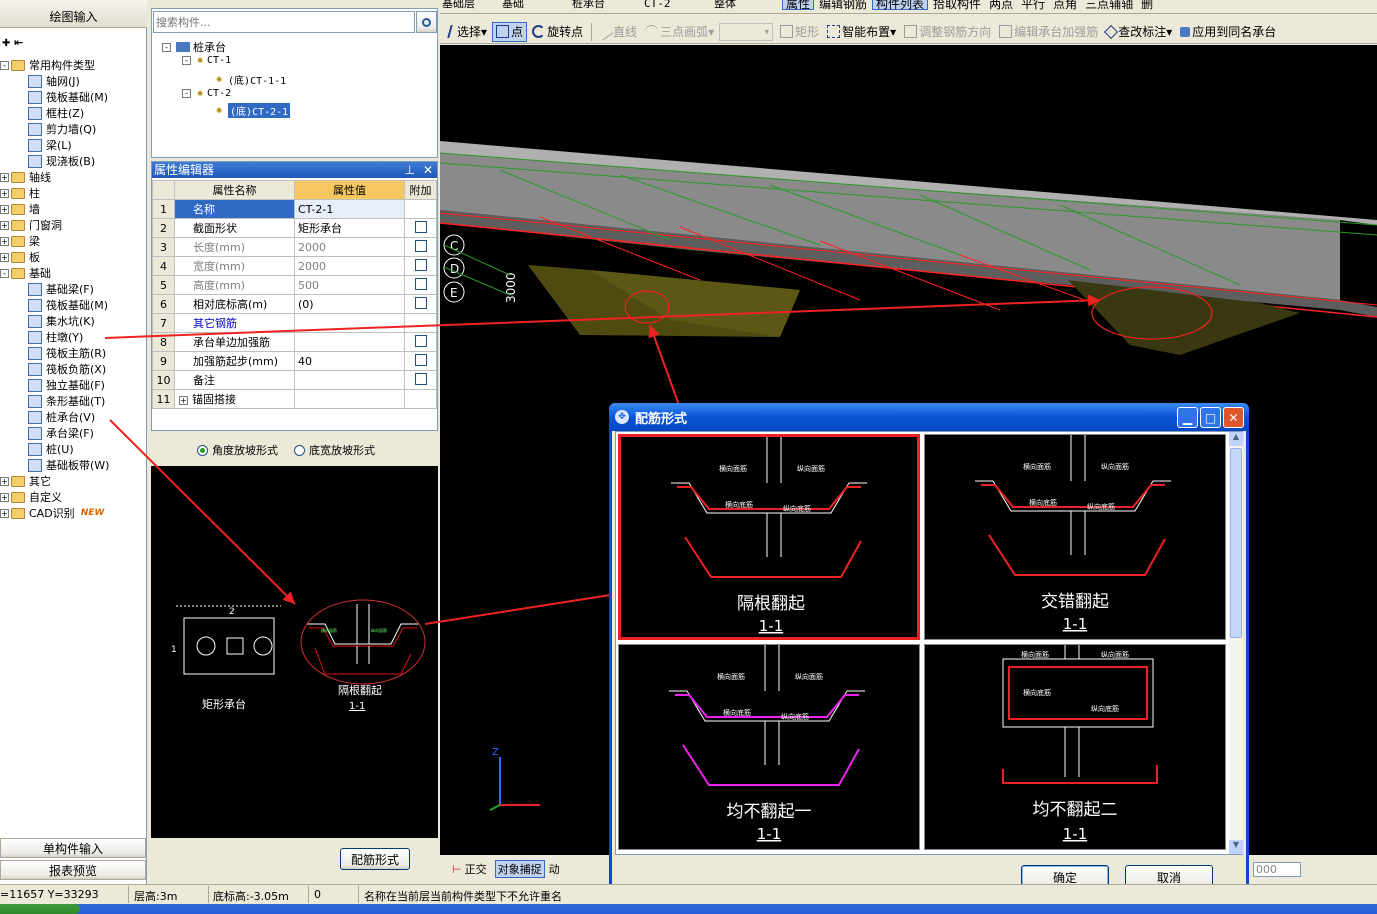 This screenshot has width=1377, height=914. I want to click on three-point-aux-button: 三点辅轴, so click(1109, 6).